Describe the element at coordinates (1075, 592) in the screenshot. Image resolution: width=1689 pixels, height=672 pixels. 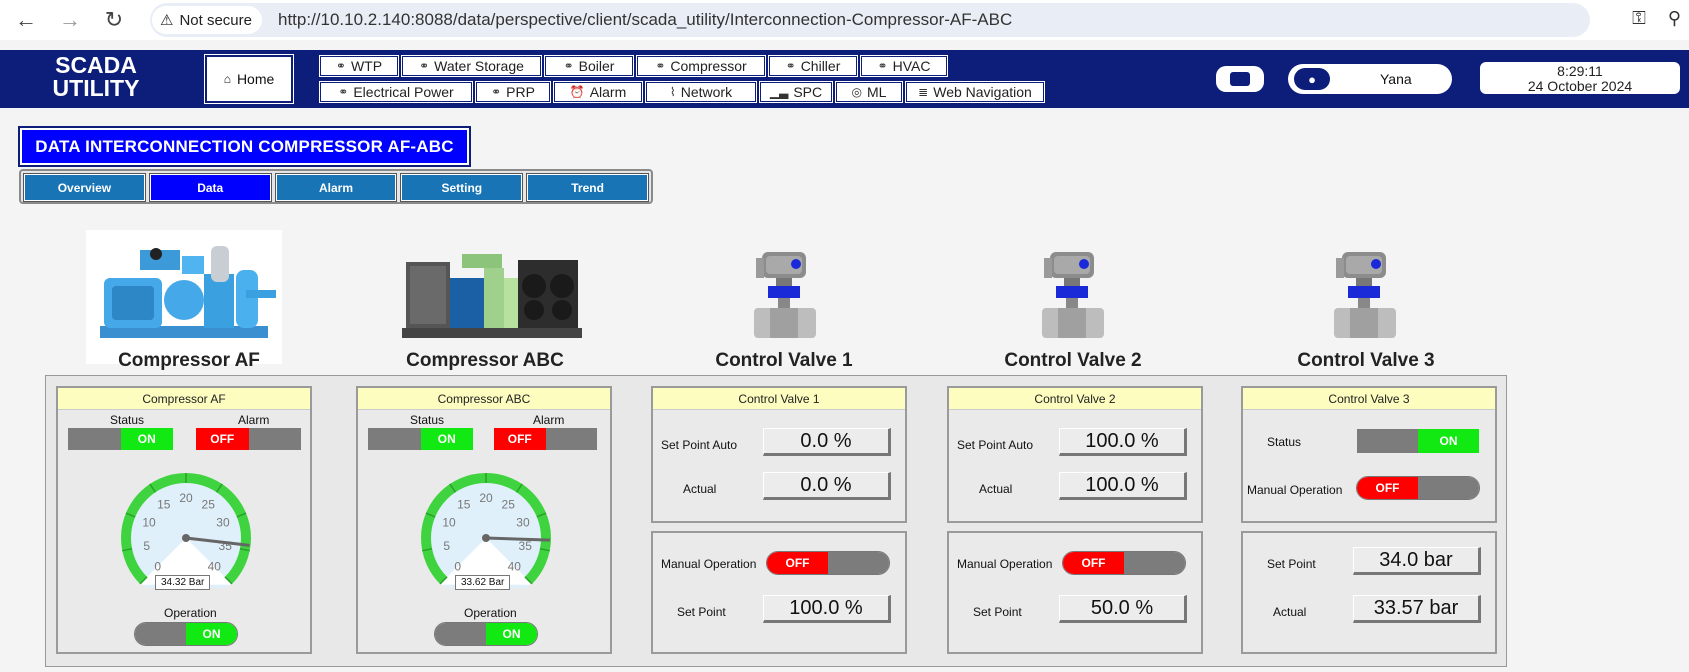
I see `valve2-manual-panel: Manual Operation OFF Set Point 50.0 %` at that location.